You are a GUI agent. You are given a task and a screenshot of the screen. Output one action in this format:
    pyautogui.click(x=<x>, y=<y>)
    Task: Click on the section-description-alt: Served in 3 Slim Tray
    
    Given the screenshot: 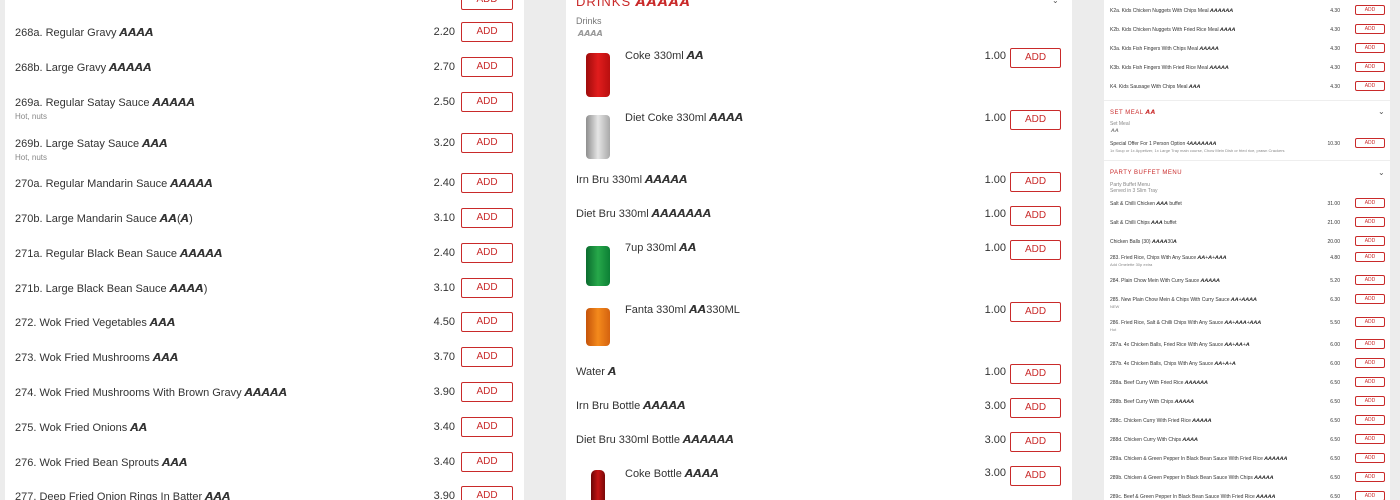 What is the action you would take?
    pyautogui.click(x=1134, y=191)
    